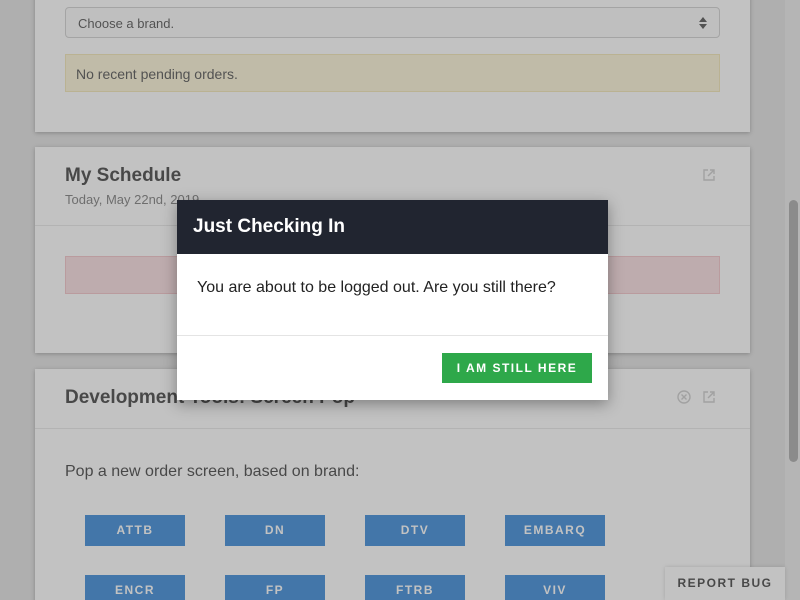 Image resolution: width=800 pixels, height=600 pixels. I want to click on modal-footer: I AM STILL HERE, so click(392, 368).